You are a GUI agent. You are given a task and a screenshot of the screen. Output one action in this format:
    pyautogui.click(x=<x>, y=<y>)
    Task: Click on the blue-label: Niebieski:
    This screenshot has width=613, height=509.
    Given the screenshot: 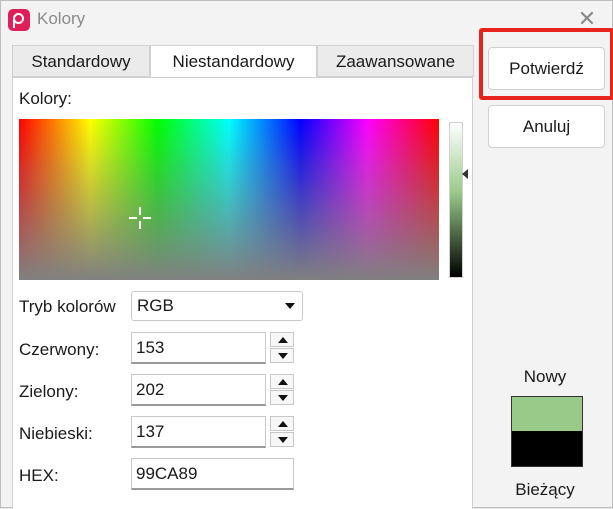 What is the action you would take?
    pyautogui.click(x=56, y=433)
    